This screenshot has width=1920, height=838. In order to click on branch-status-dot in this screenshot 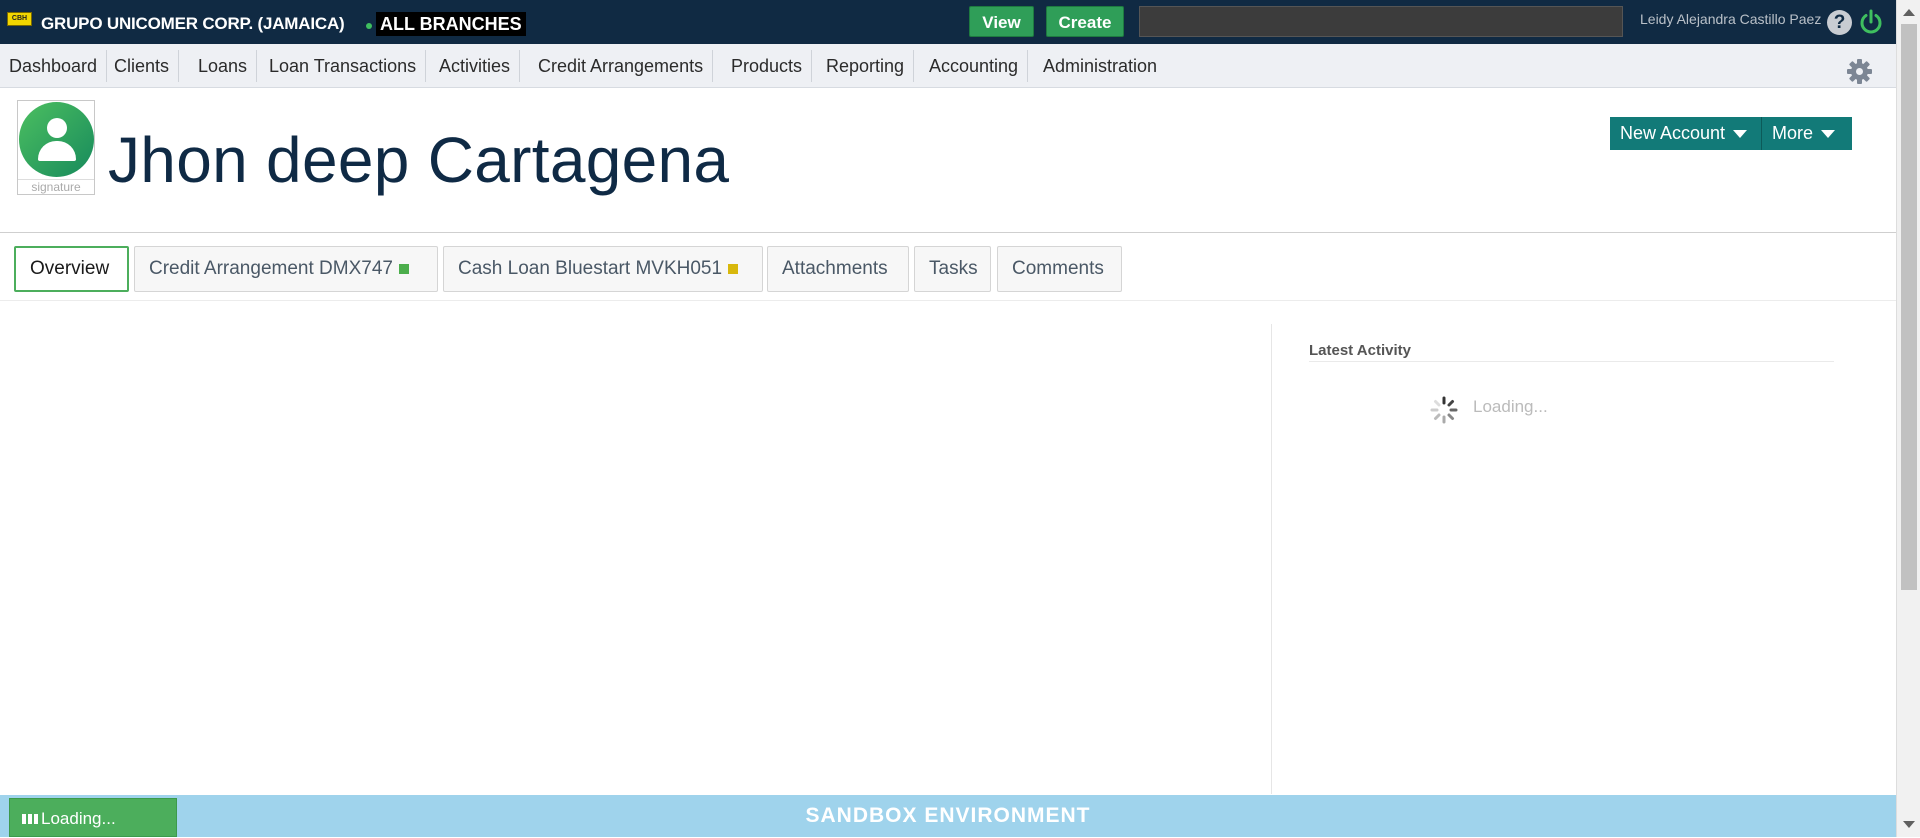, I will do `click(369, 26)`.